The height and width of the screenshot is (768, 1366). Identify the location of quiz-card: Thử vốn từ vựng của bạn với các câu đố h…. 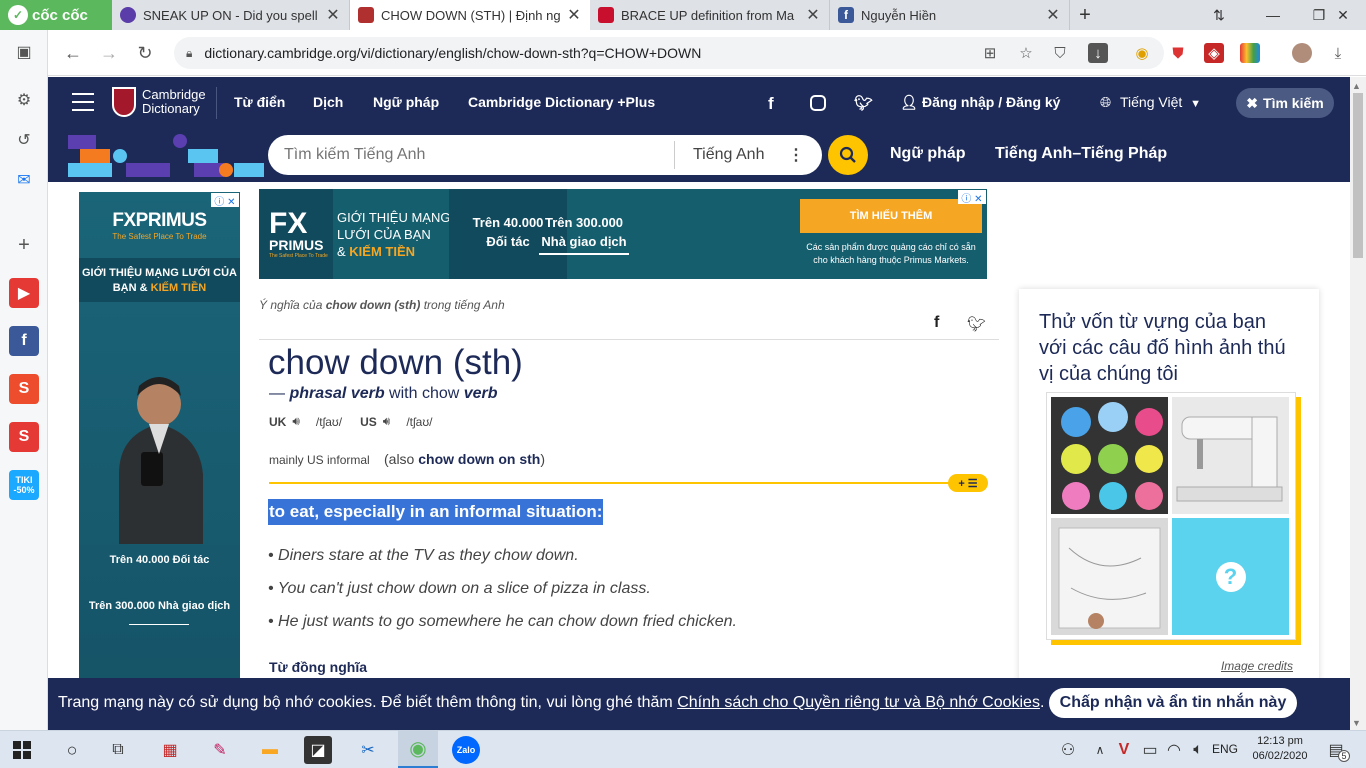
(1169, 499).